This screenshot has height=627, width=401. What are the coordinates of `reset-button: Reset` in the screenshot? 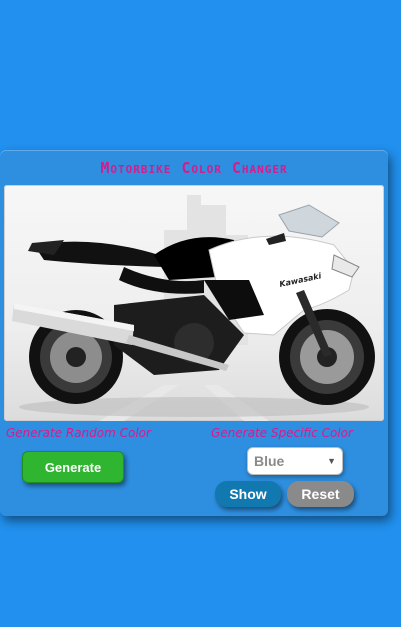 It's located at (320, 494).